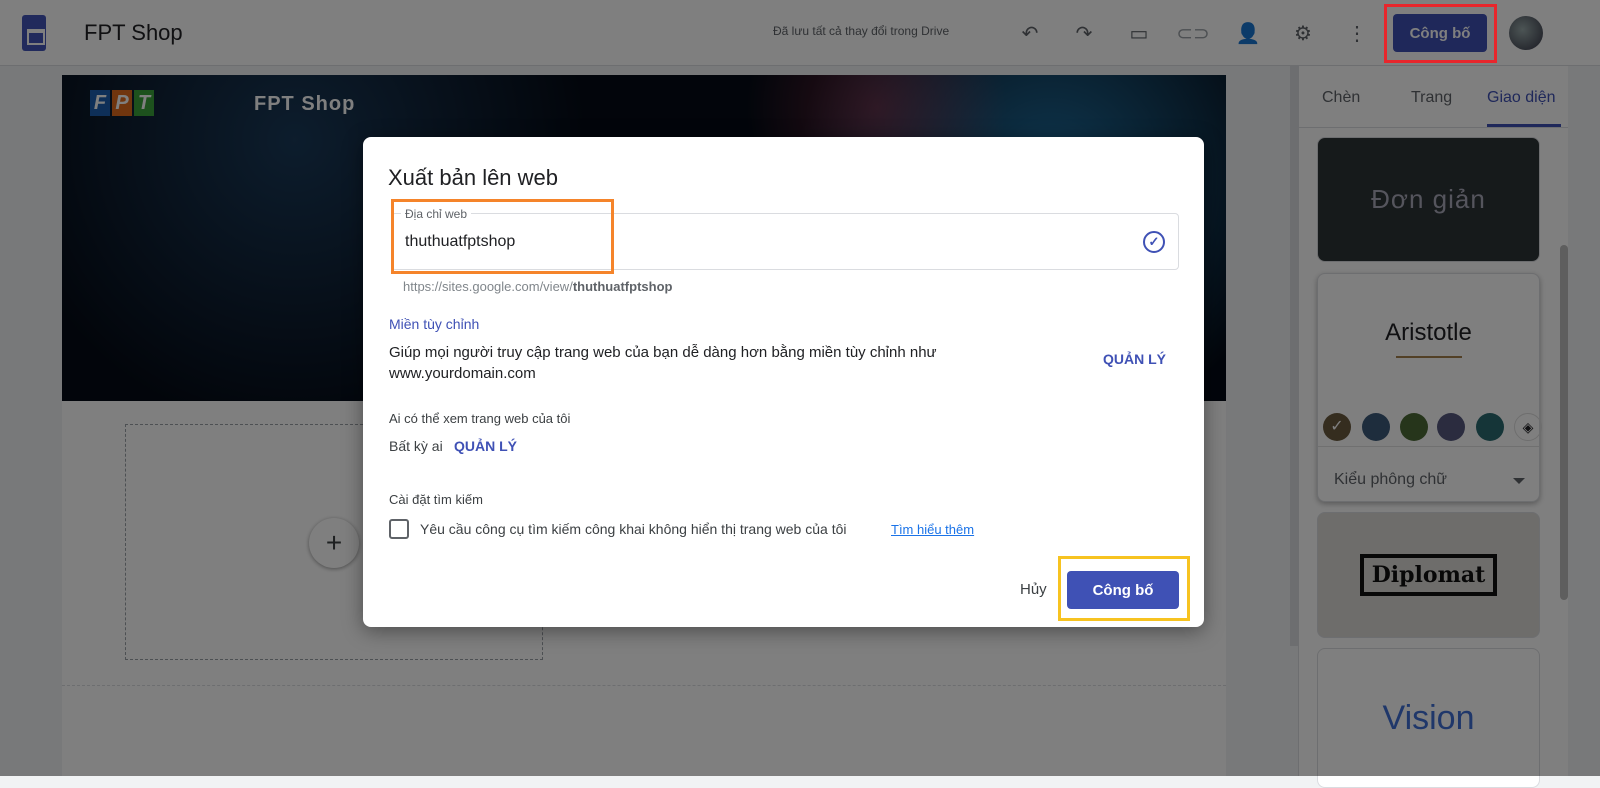 The image size is (1600, 788). What do you see at coordinates (434, 324) in the screenshot?
I see `custom-domain-heading: Miền tùy chỉnh` at bounding box center [434, 324].